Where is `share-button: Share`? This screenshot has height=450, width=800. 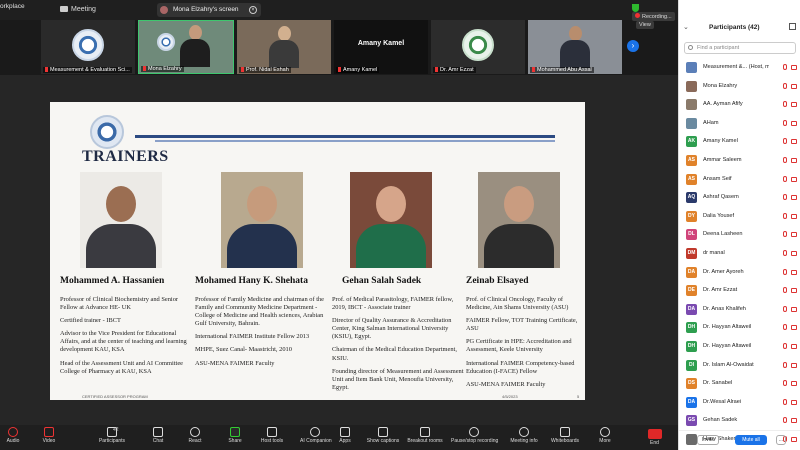
share-button: Share is located at coordinates (235, 435).